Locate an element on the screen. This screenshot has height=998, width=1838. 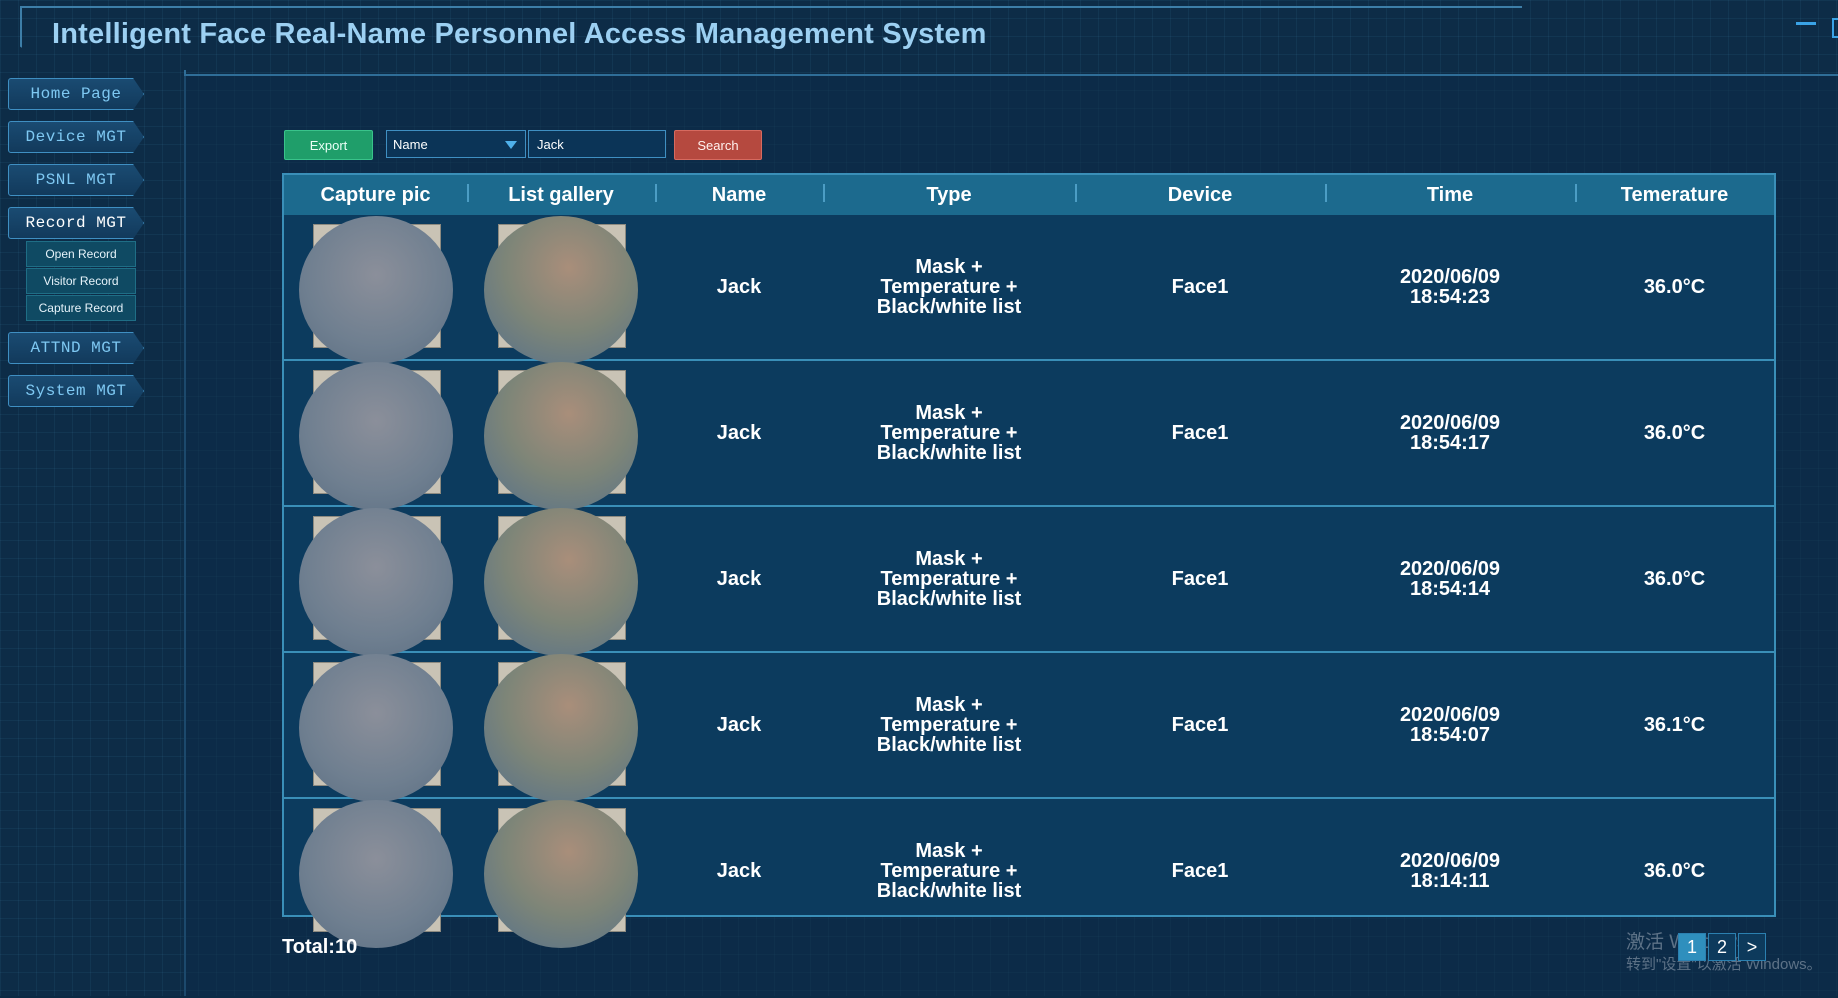
time-cell: 2020/06/09 18:54:17 is located at coordinates (1450, 433).